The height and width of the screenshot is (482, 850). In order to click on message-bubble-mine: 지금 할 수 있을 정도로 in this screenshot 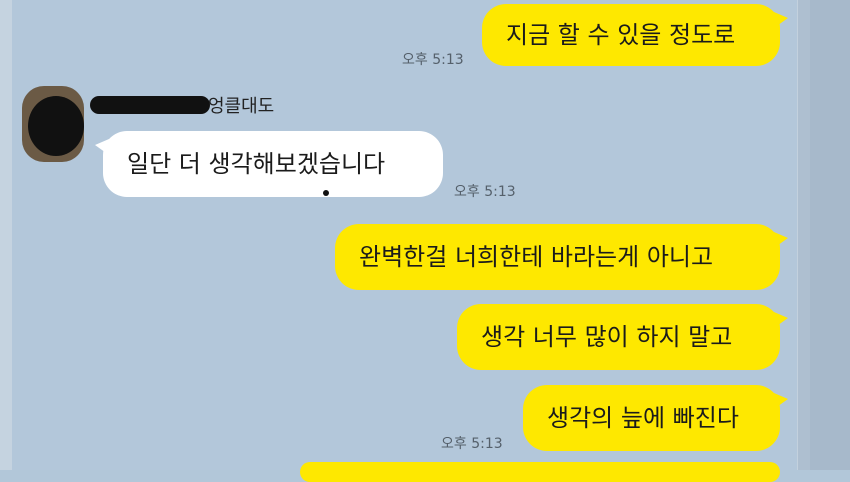, I will do `click(635, 35)`.